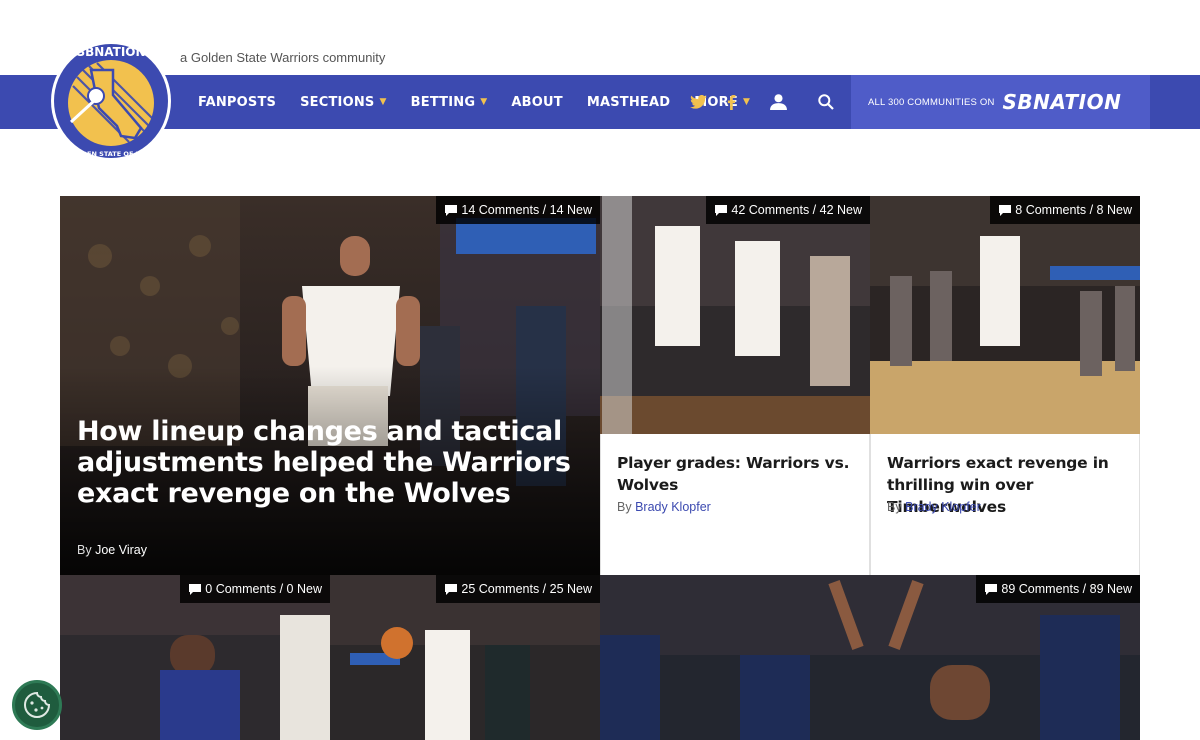 This screenshot has width=1200, height=740. Describe the element at coordinates (111, 154) in the screenshot. I see `logo-ring-text: GOLDEN STATE OF MIND` at that location.